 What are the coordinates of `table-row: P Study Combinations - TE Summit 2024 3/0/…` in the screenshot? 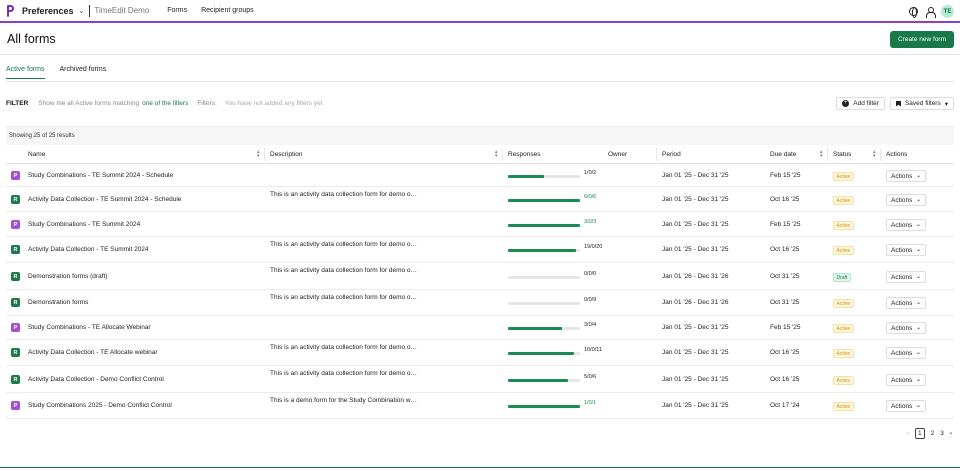 It's located at (480, 224).